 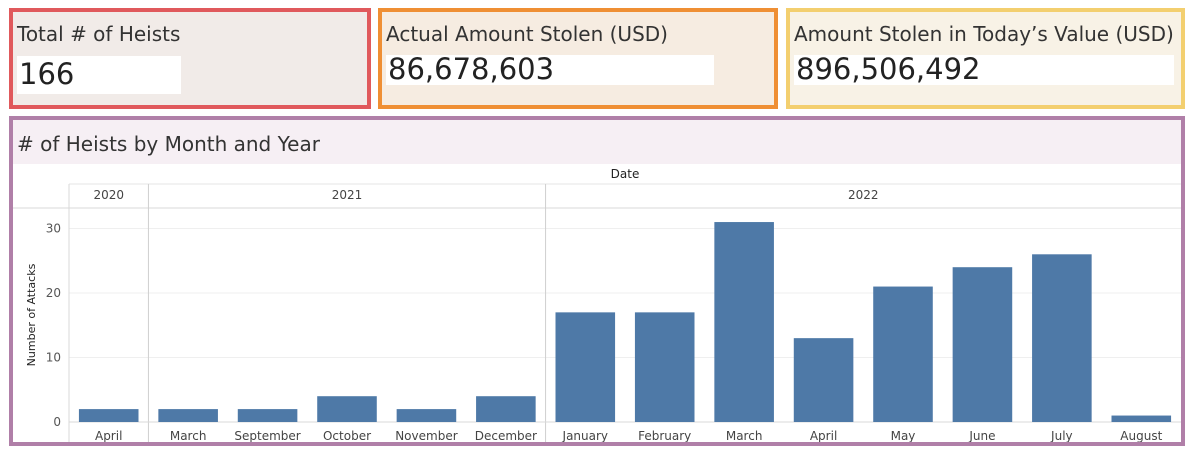 I want to click on kpi-value-box: 896,506,492, so click(x=984, y=69).